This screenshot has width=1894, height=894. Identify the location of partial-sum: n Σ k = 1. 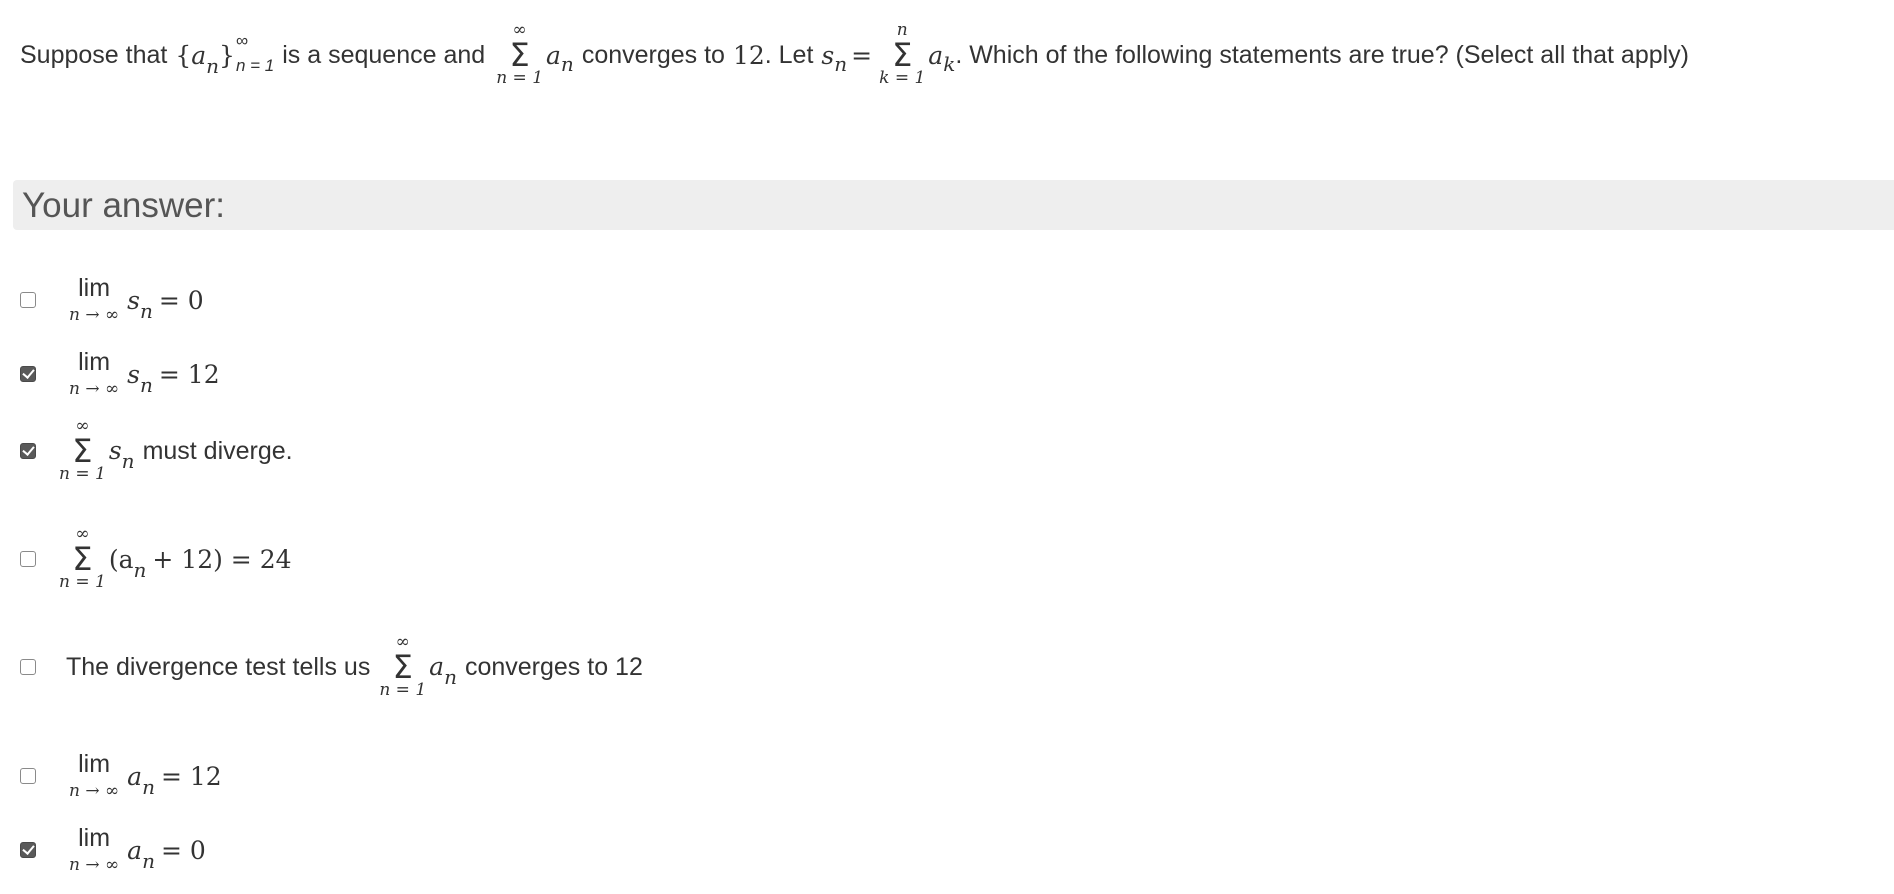
(902, 54).